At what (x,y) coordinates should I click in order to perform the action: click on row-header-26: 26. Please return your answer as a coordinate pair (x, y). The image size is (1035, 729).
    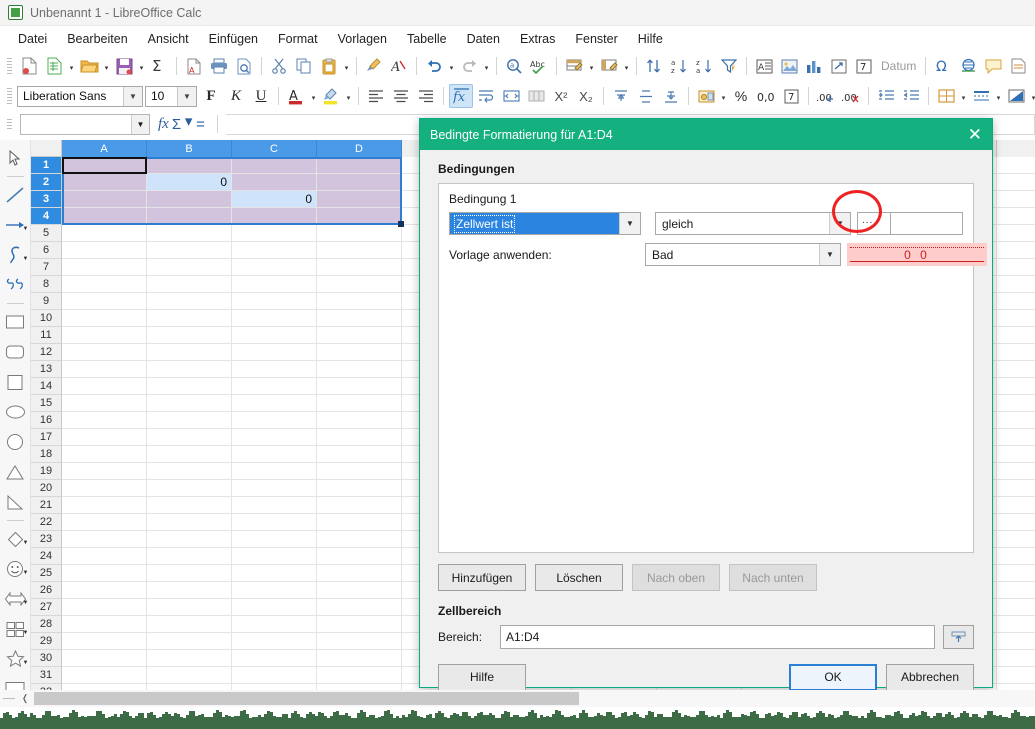
    Looking at the image, I should click on (46, 590).